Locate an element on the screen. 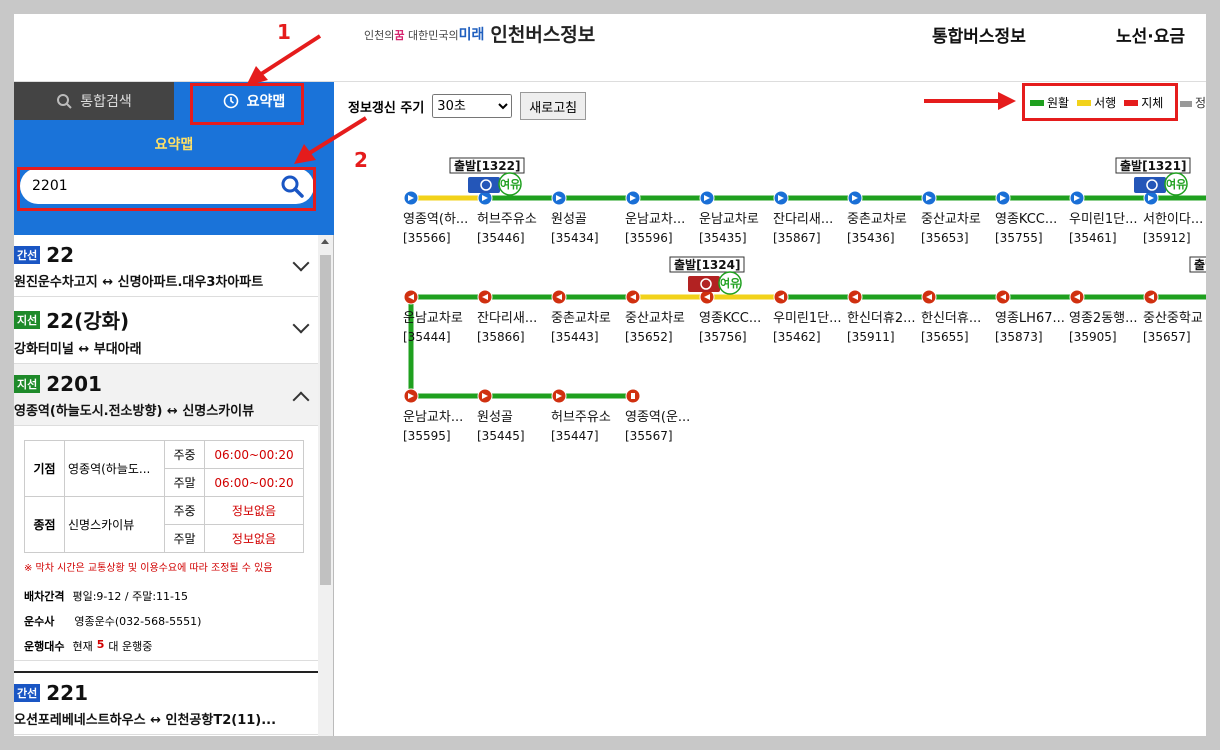  stop-id: [35462] is located at coordinates (797, 337).